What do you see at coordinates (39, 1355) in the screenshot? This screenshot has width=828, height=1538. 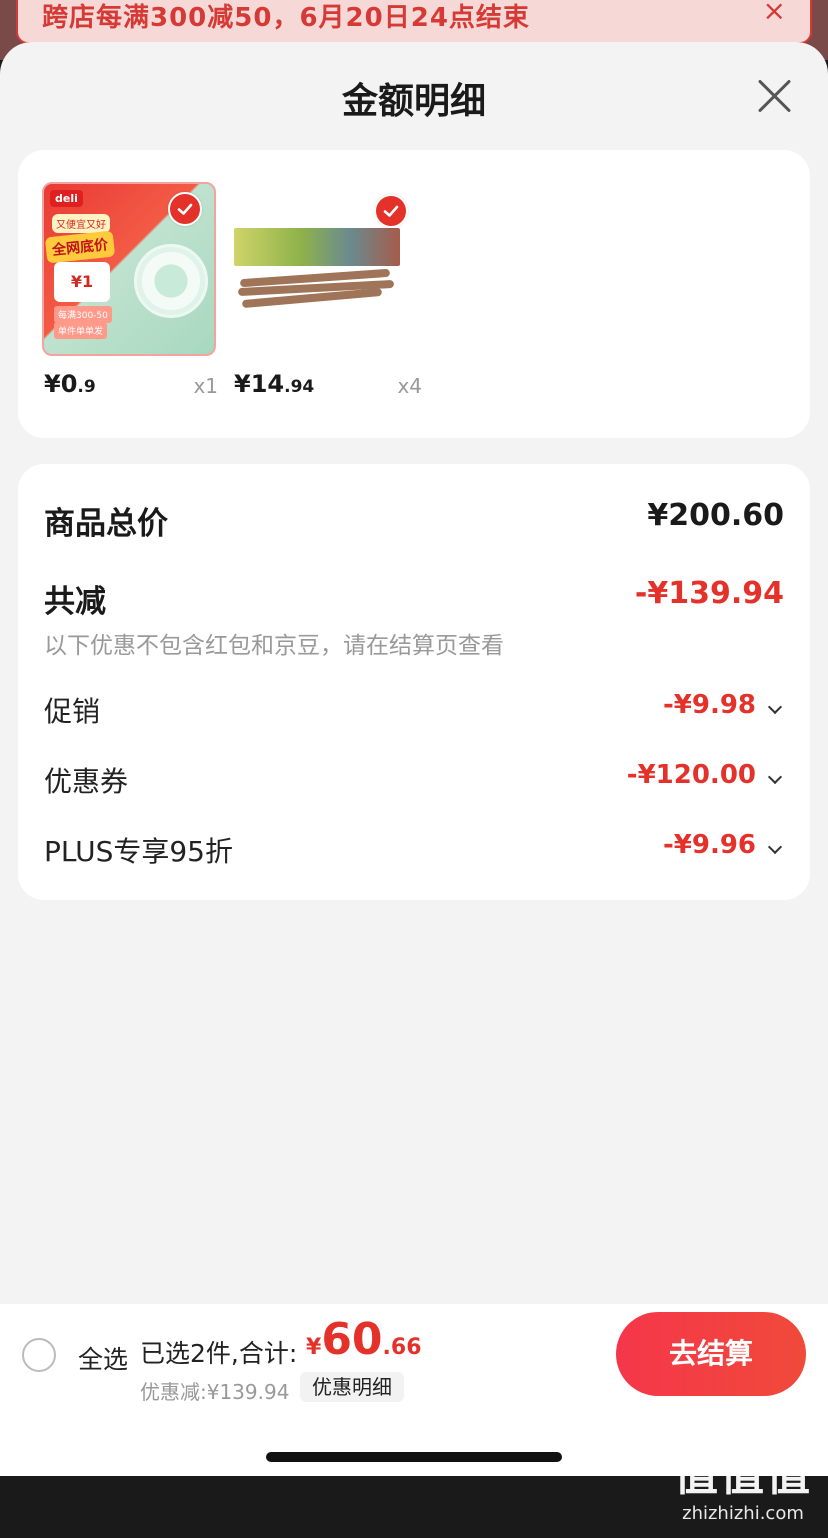 I see `select-all-checkbox` at bounding box center [39, 1355].